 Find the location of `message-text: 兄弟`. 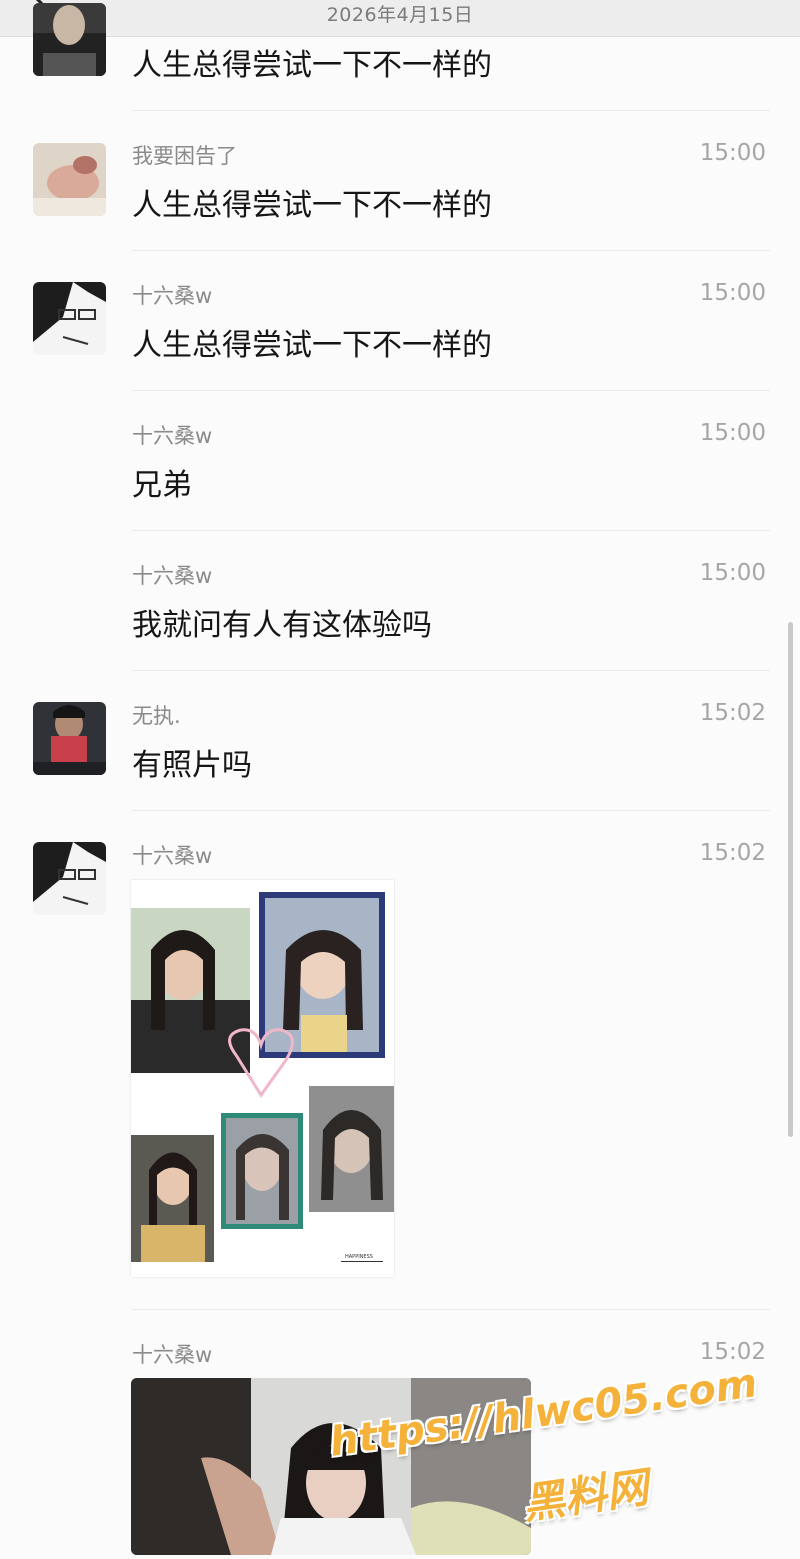

message-text: 兄弟 is located at coordinates (162, 485).